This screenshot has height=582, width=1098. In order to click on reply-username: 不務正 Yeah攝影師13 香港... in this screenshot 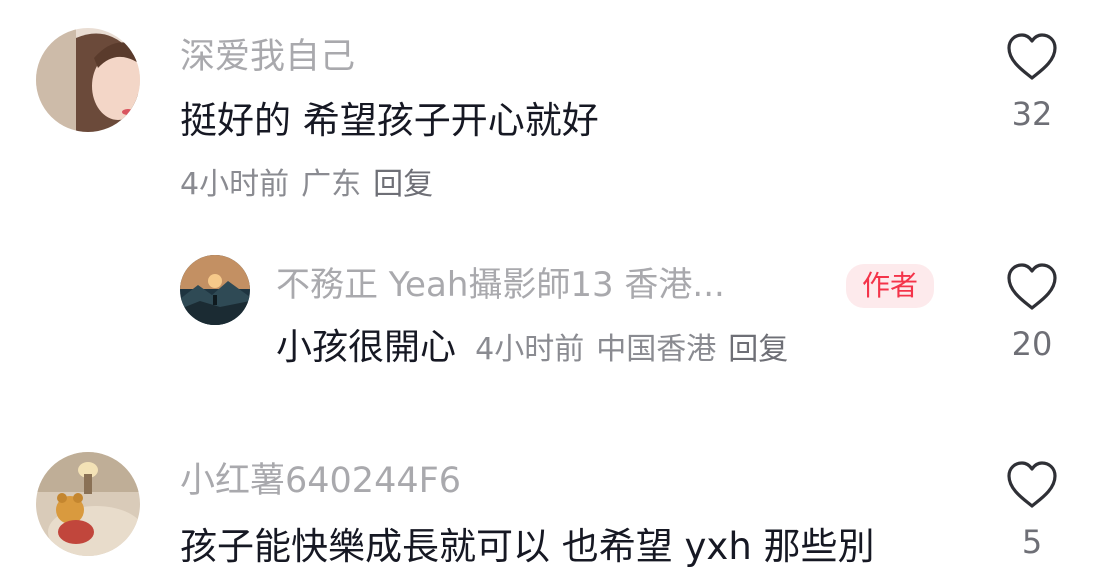, I will do `click(500, 285)`.